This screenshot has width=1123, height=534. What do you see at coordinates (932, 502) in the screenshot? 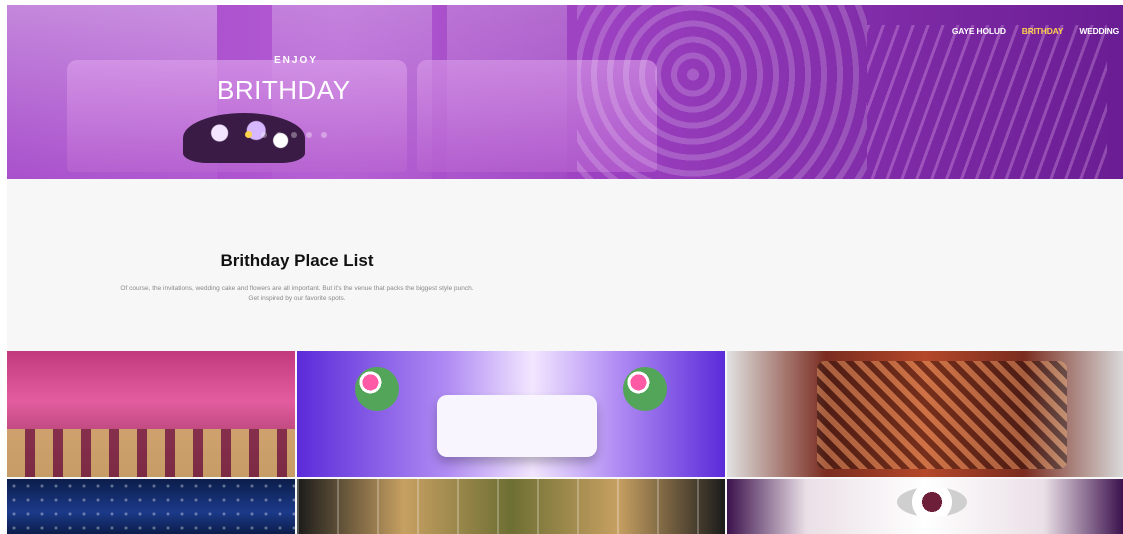
I see `gallery-tile-6-image` at bounding box center [932, 502].